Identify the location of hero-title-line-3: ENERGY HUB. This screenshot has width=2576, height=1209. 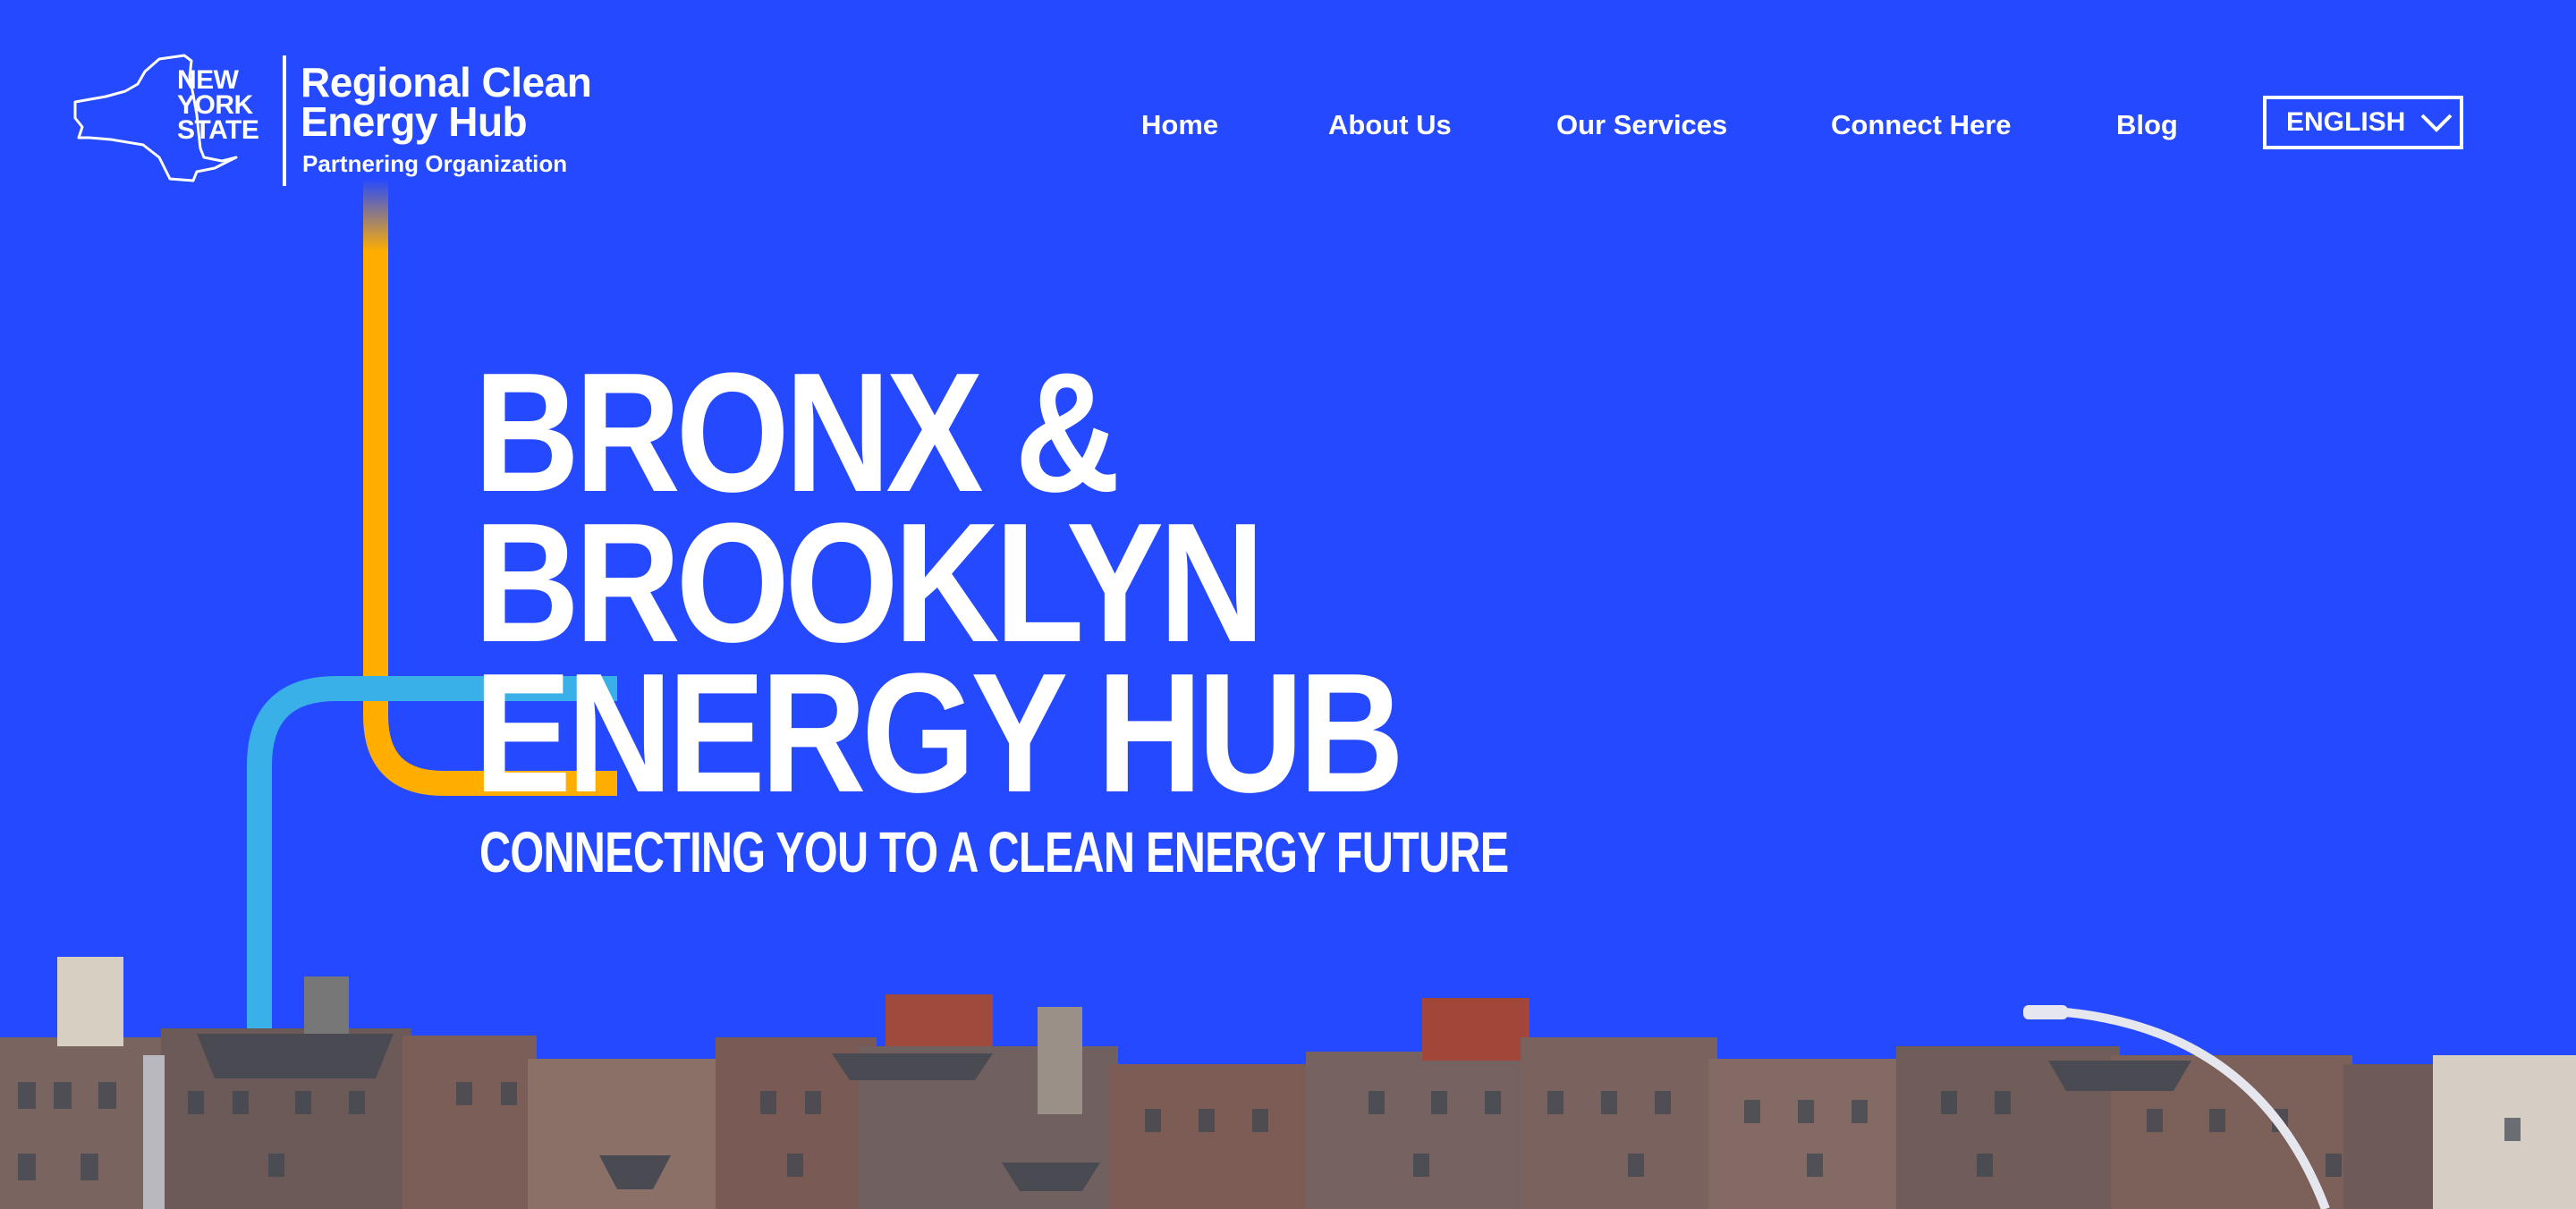
(939, 733).